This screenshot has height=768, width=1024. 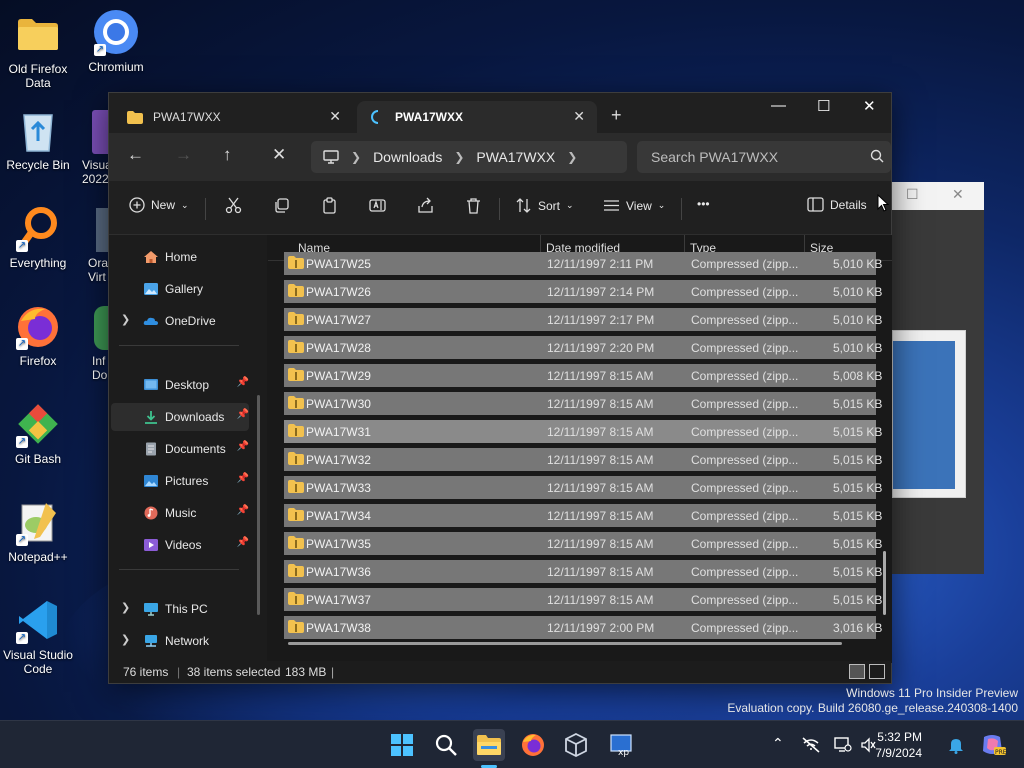 I want to click on sidebar-item-home: Home, so click(x=180, y=257).